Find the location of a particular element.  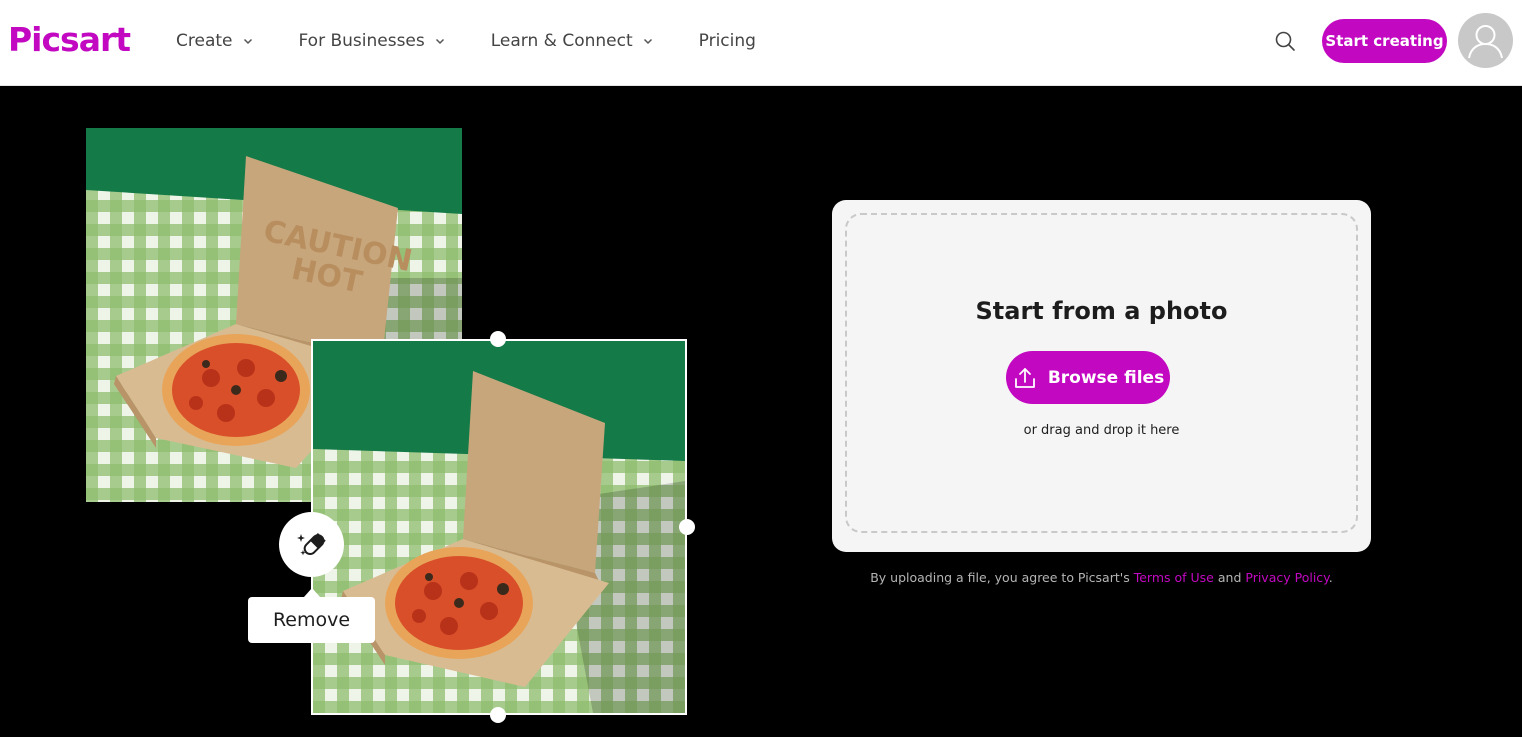

nav-create-label: Create is located at coordinates (204, 41).